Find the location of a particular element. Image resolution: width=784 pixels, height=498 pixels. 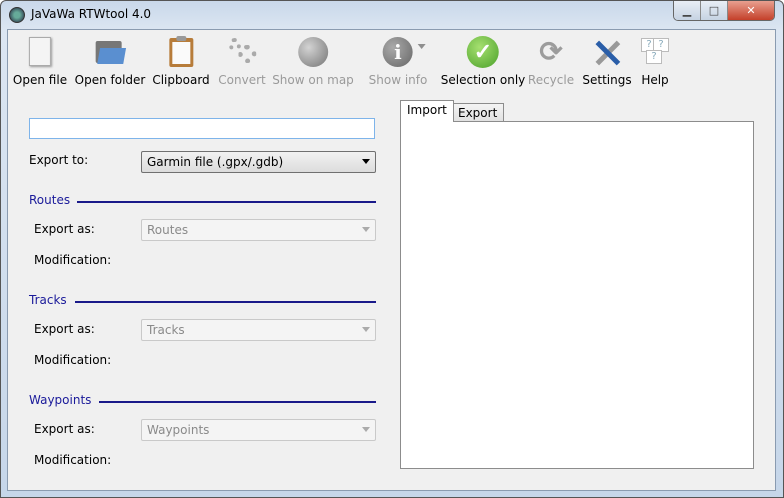

app-icon is located at coordinates (17, 15).